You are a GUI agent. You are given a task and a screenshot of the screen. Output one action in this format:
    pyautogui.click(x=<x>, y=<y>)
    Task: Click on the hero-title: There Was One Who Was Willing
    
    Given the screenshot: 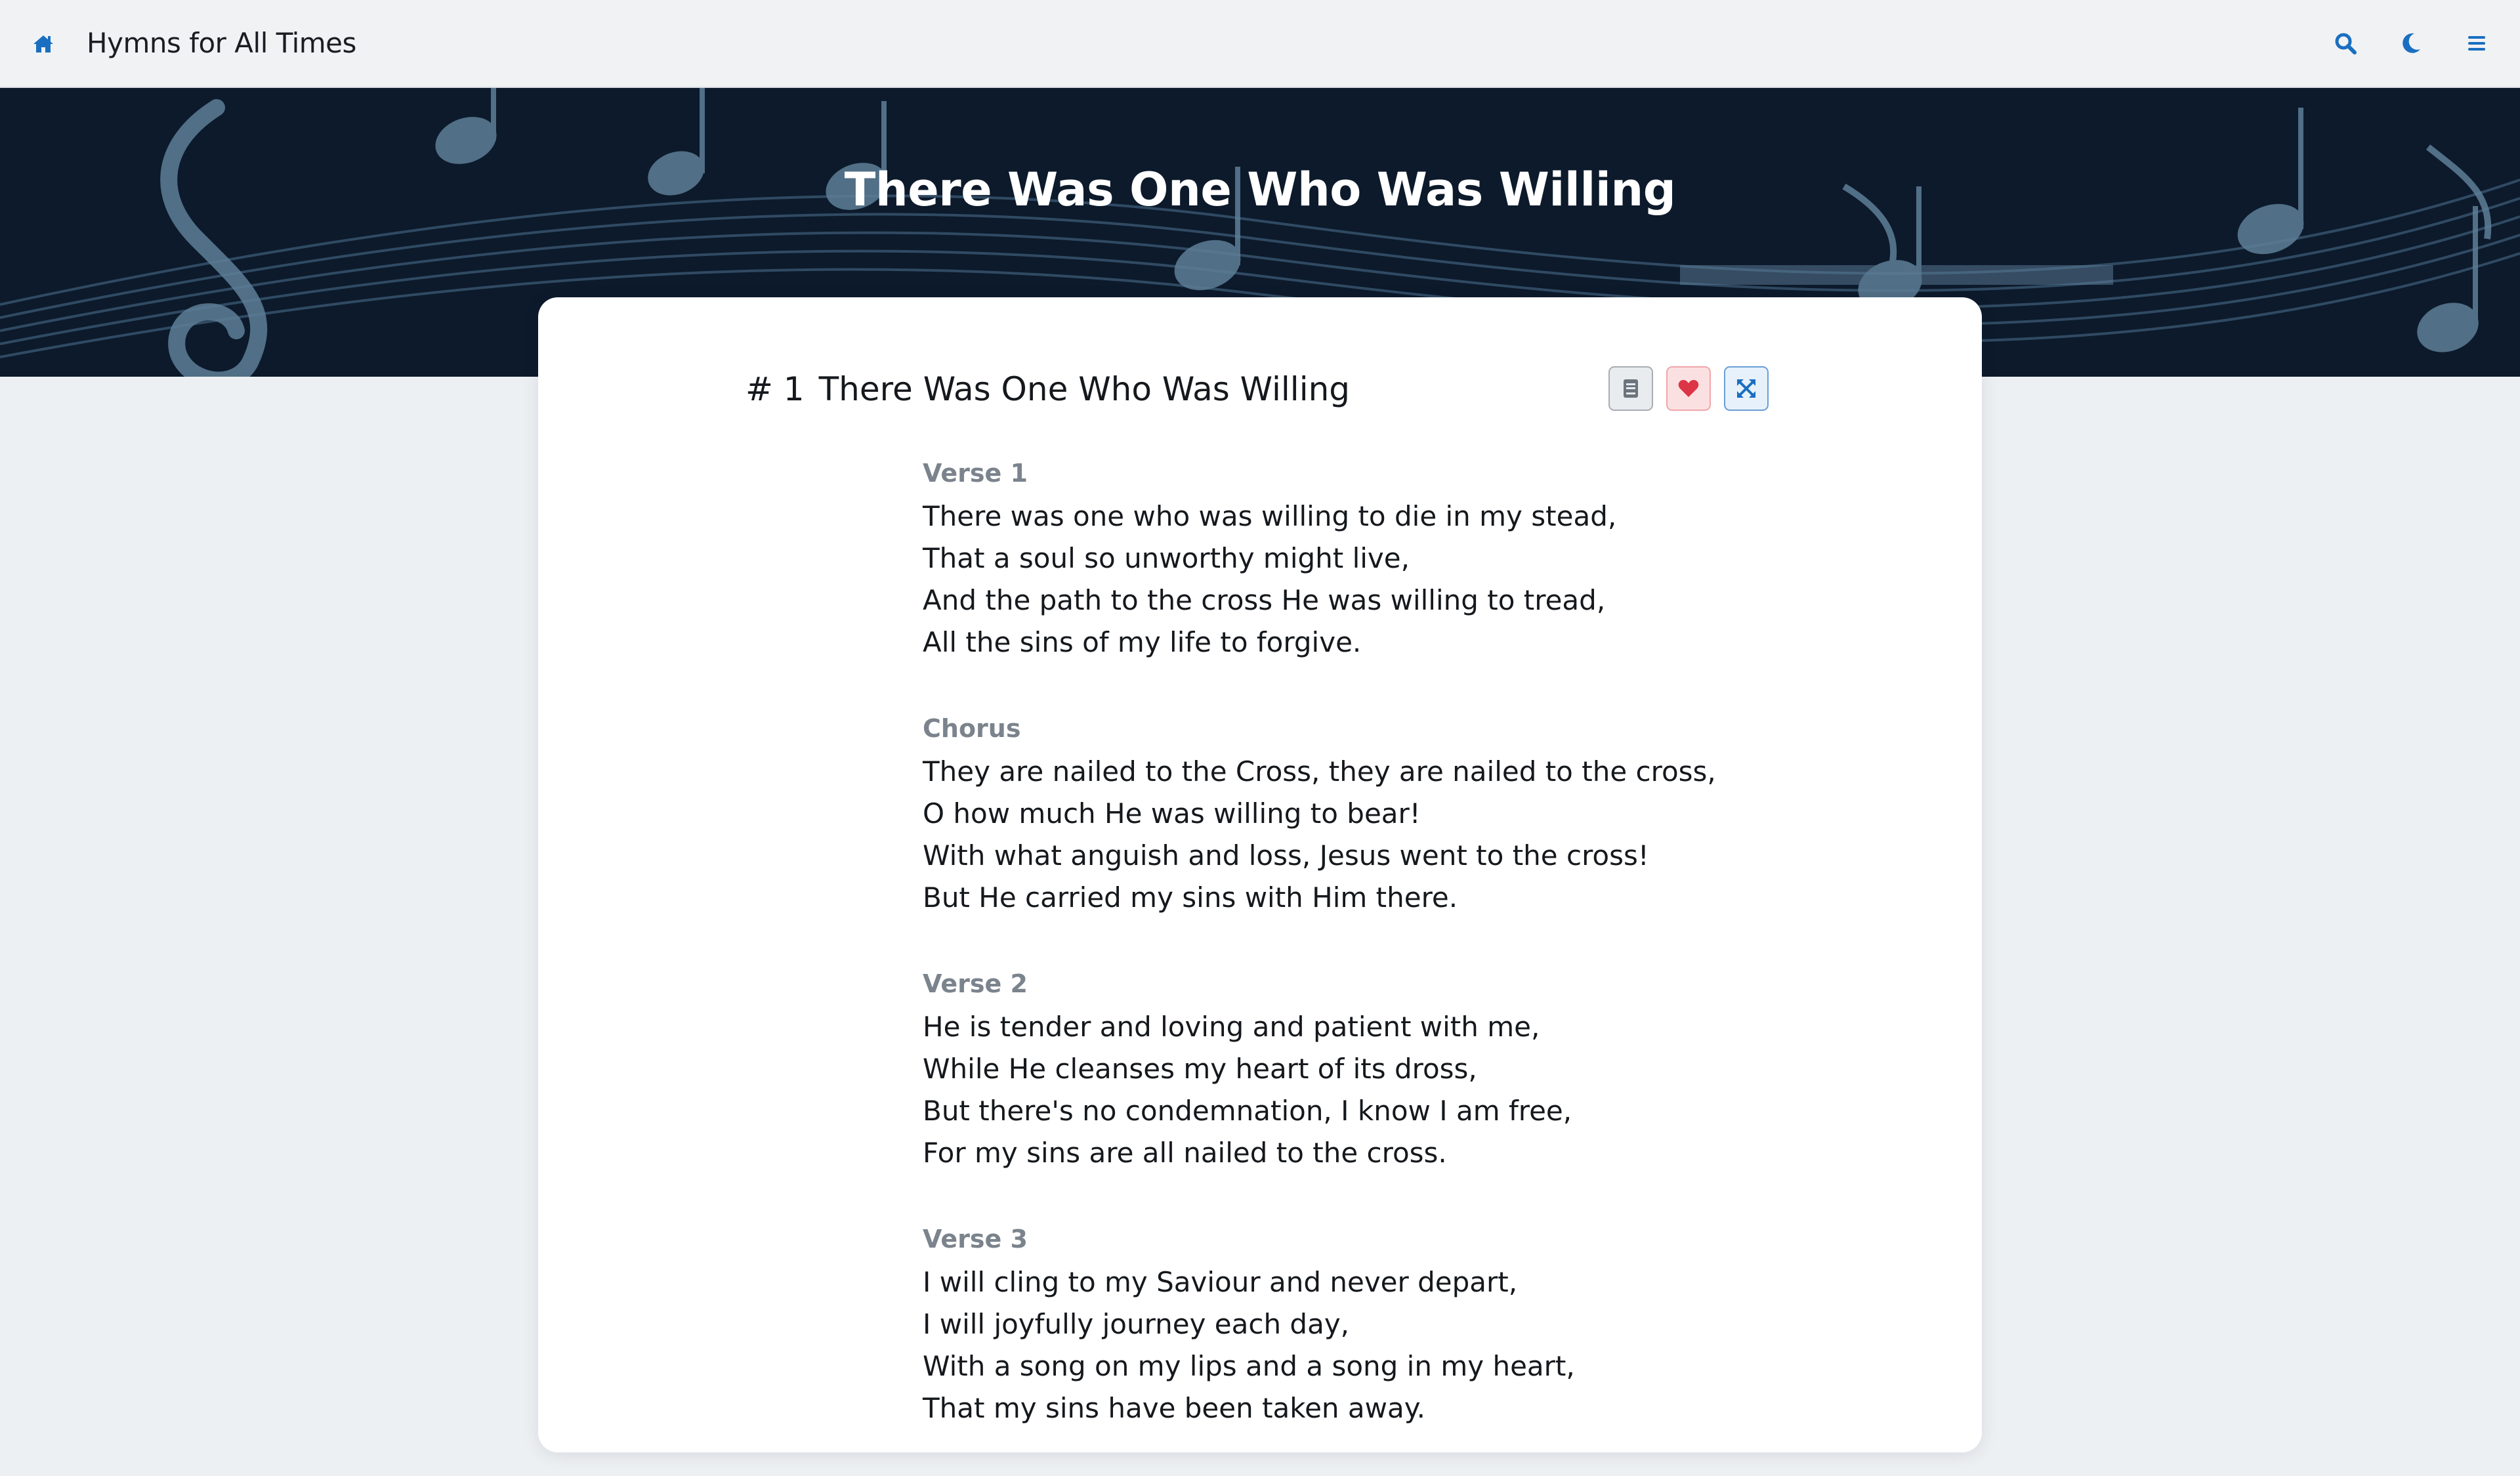 What is the action you would take?
    pyautogui.click(x=1260, y=190)
    